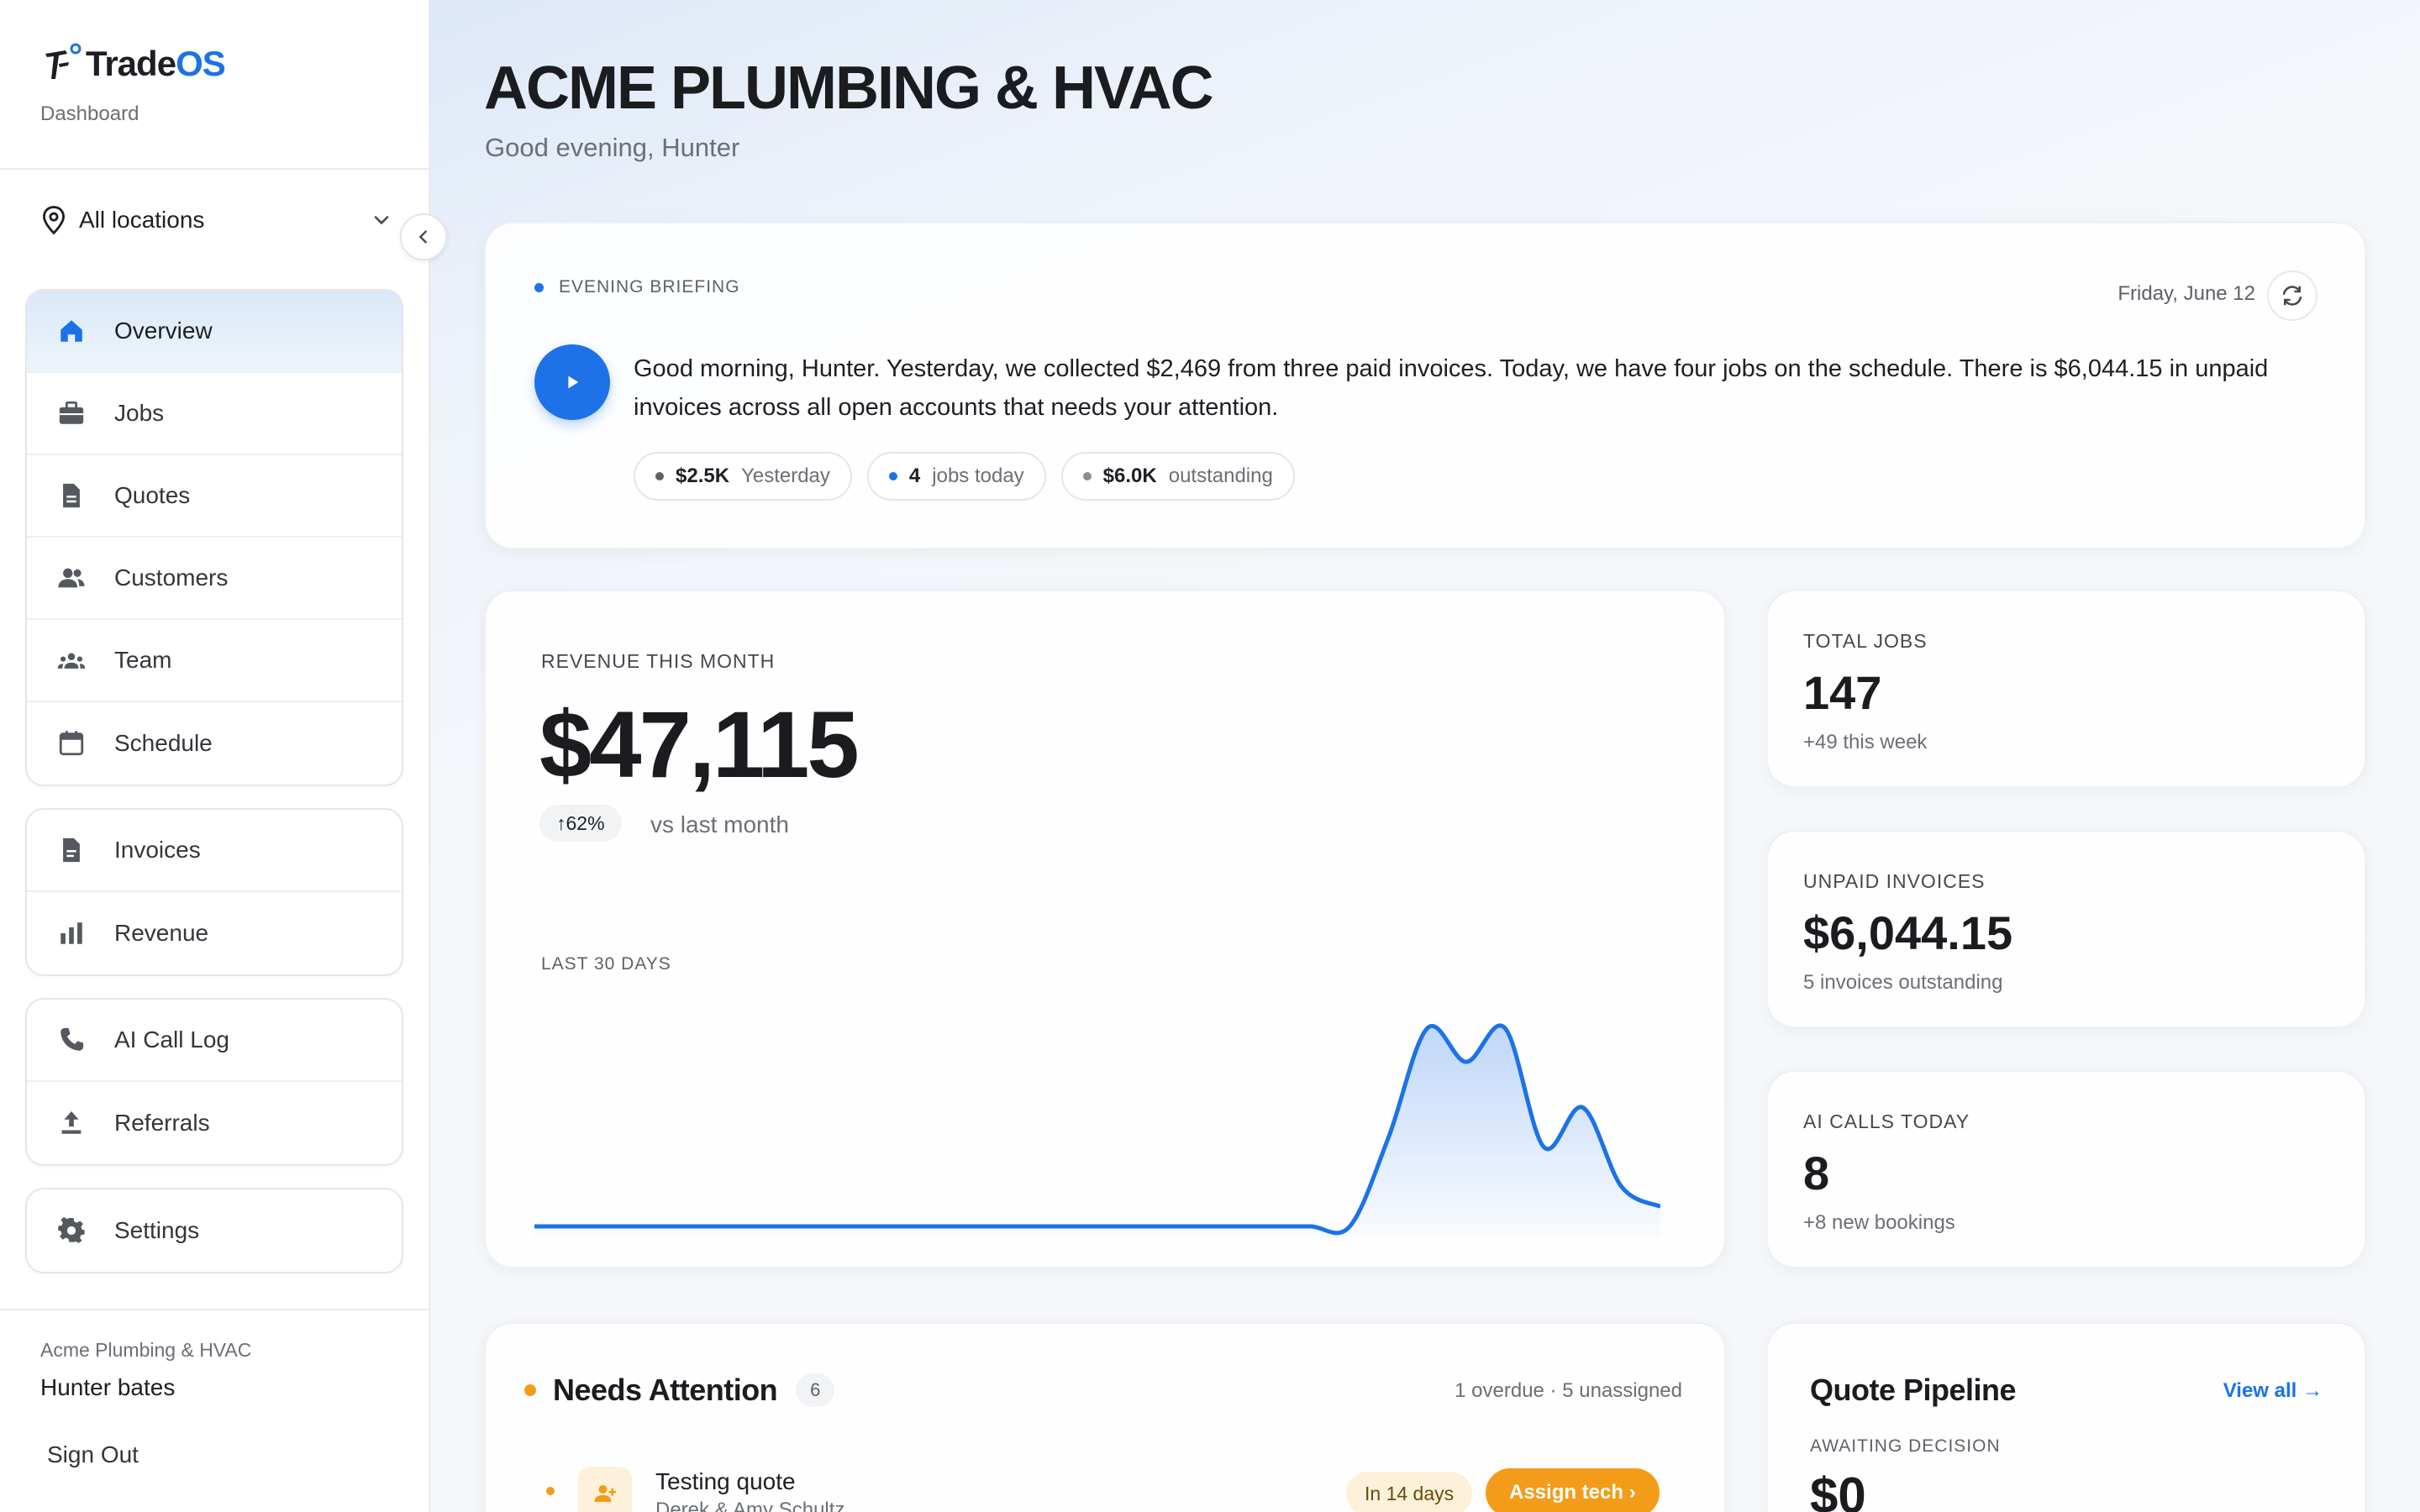 Image resolution: width=2420 pixels, height=1512 pixels. Describe the element at coordinates (1886, 1121) in the screenshot. I see `stat-label: AI CALLS TODAY` at that location.